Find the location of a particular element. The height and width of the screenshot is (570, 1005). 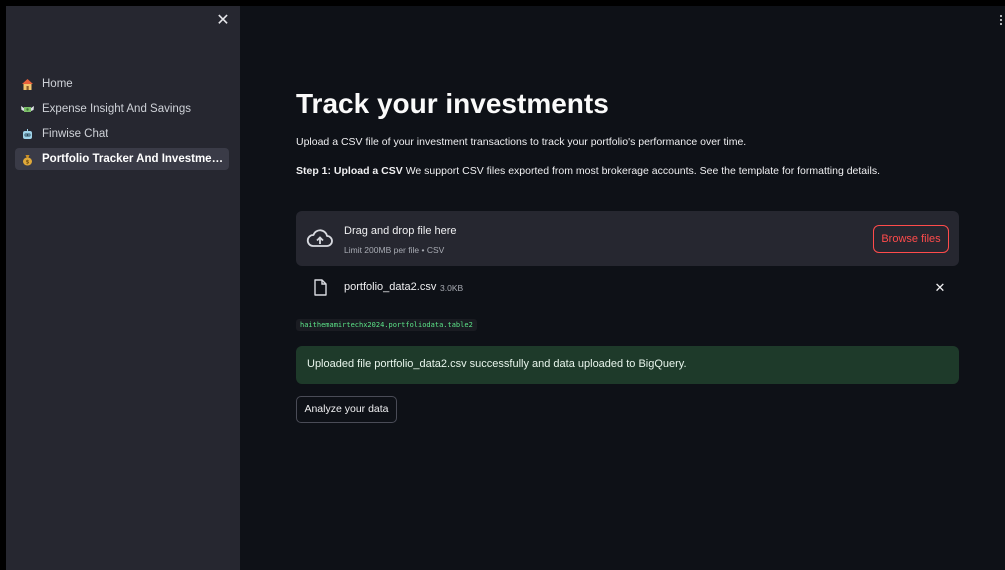

sidebar-item-label: Finwise Chat is located at coordinates (75, 134).